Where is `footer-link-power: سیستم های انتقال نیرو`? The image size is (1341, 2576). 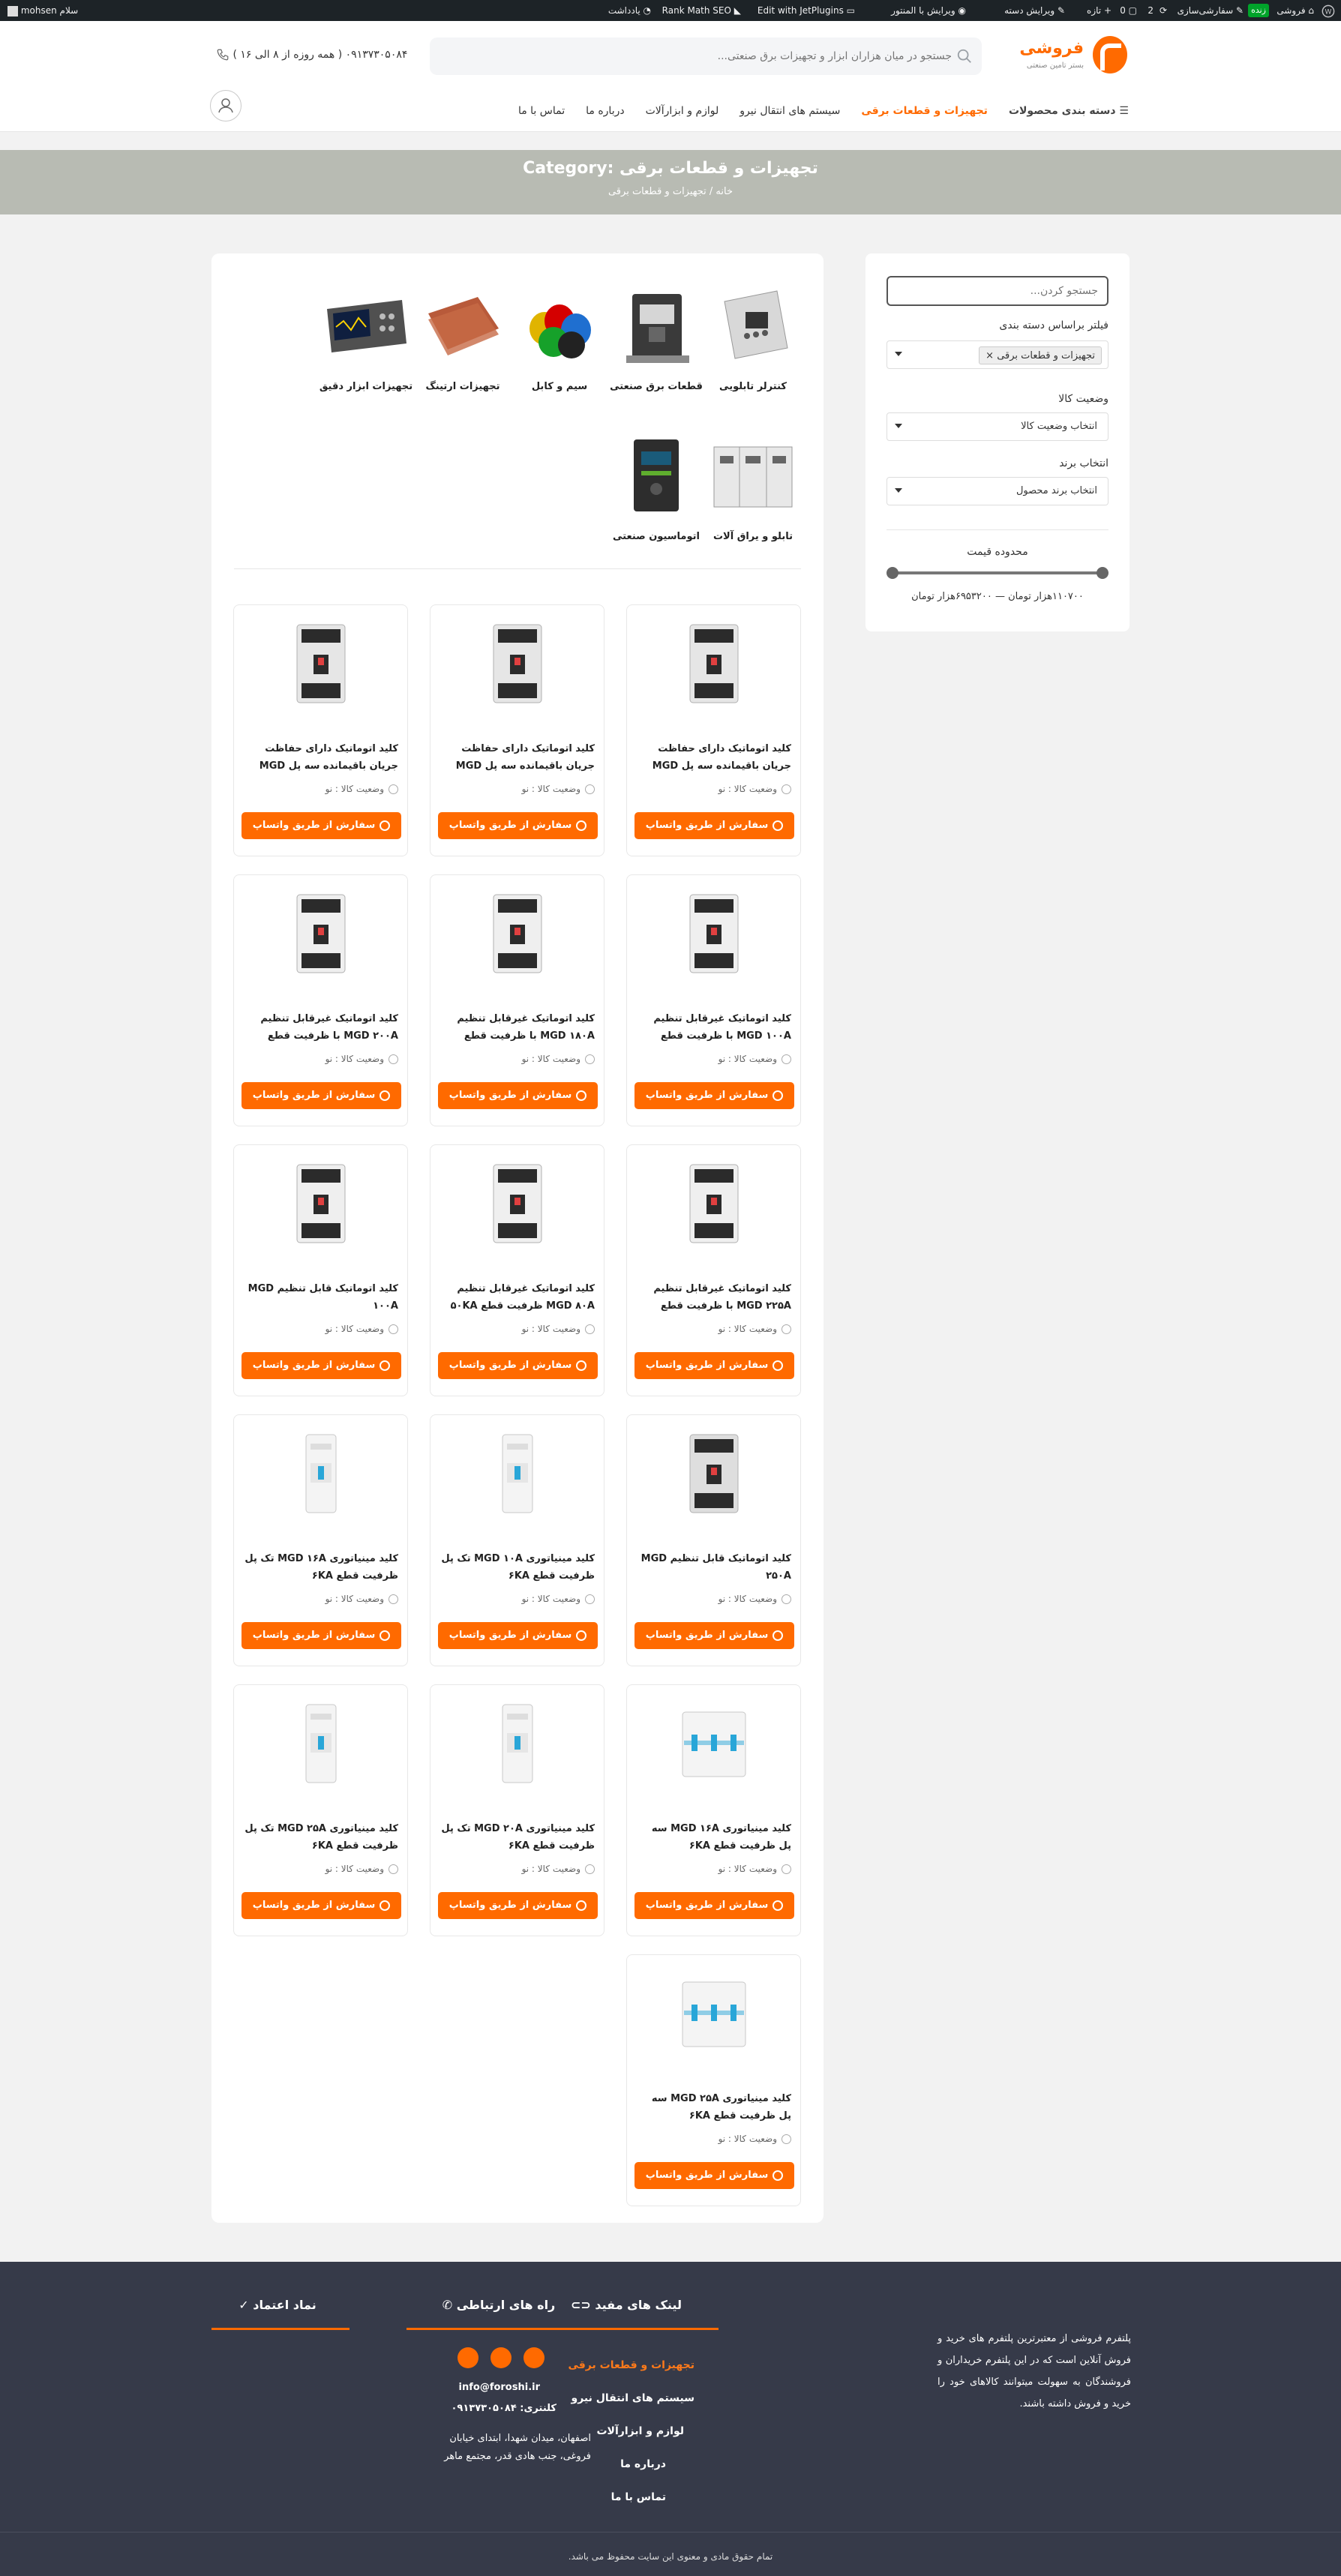
footer-link-power: سیستم های انتقال نیرو is located at coordinates (633, 2398).